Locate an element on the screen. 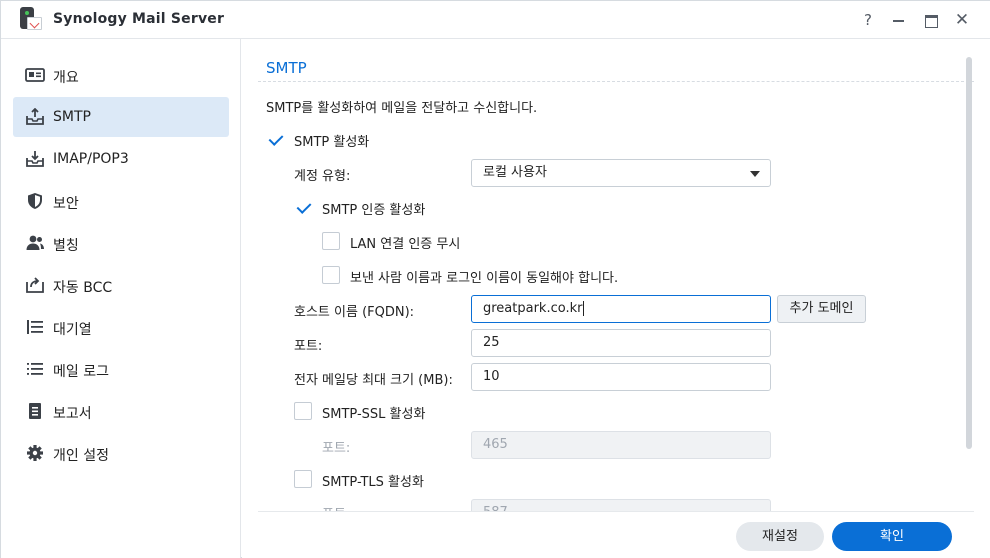 The image size is (990, 558). clipped-row: 포트: 587 is located at coordinates (600, 504).